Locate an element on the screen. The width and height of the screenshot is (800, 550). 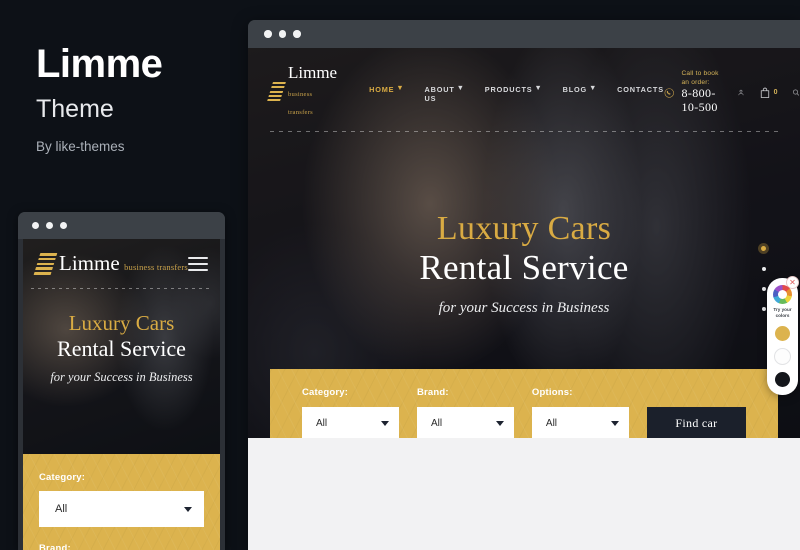
nav-item-about-us: ABOUT US ▼ is located at coordinates (444, 93).